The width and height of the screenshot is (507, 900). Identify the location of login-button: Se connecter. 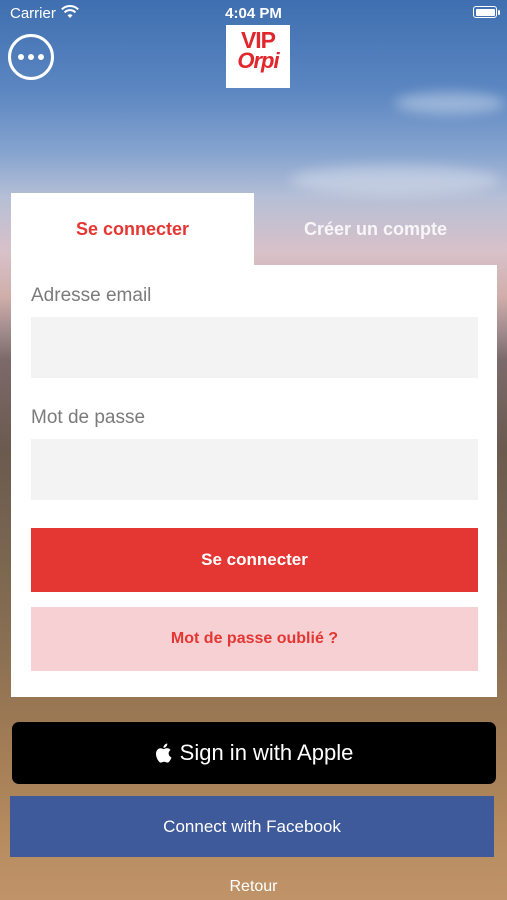
(254, 560).